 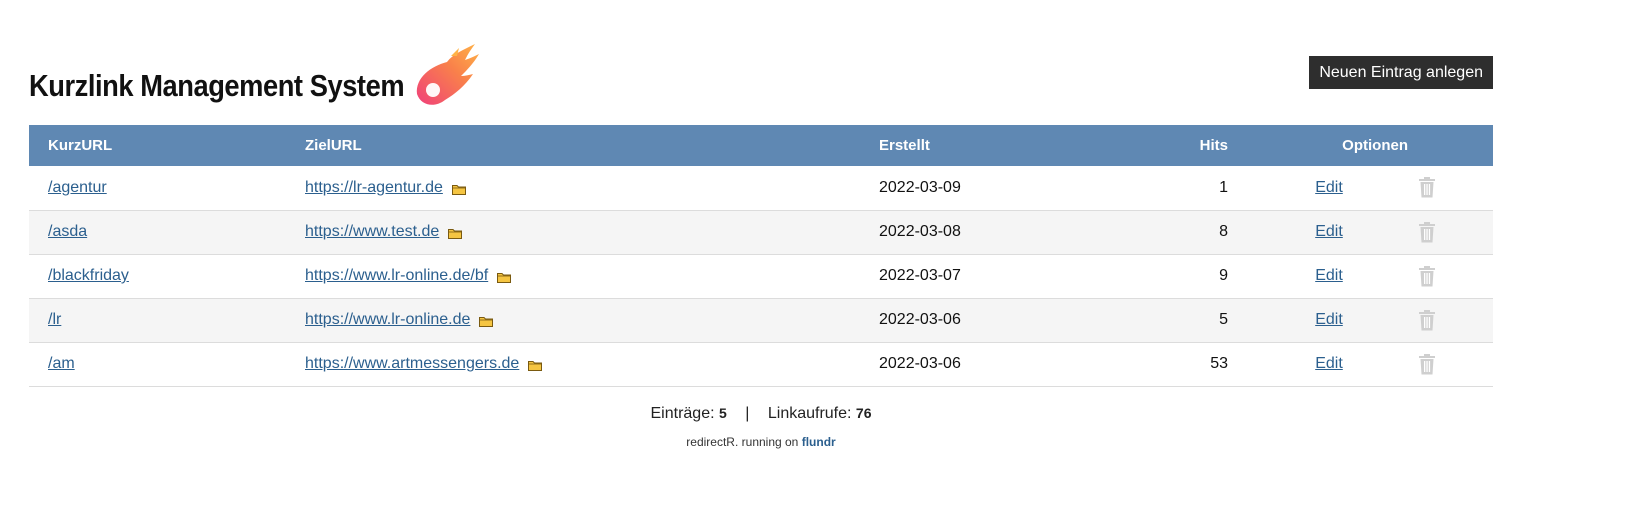 What do you see at coordinates (167, 364) in the screenshot?
I see `cell-shorturl: /am` at bounding box center [167, 364].